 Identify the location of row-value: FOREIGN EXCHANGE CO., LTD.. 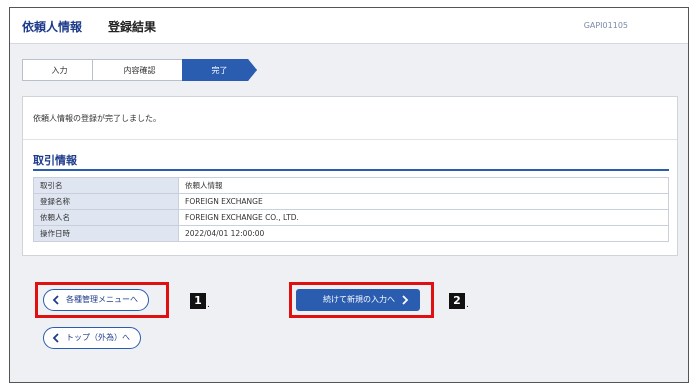
(423, 217).